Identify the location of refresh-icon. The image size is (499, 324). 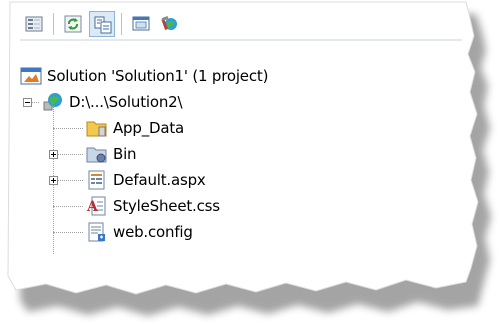
(73, 24).